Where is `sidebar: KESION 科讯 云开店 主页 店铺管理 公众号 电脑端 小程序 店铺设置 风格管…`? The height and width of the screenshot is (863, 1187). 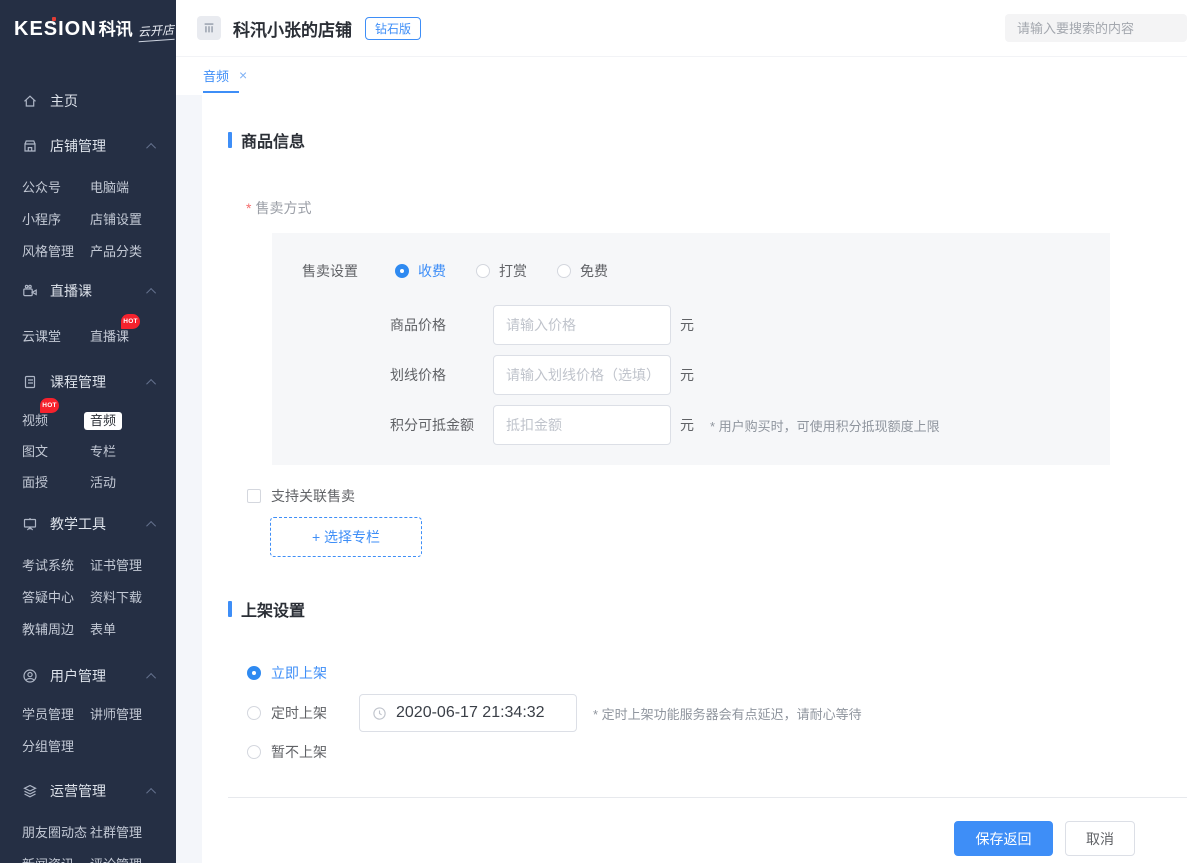
sidebar: KESION 科讯 云开店 主页 店铺管理 公众号 电脑端 小程序 店铺设置 风格管… is located at coordinates (88, 431).